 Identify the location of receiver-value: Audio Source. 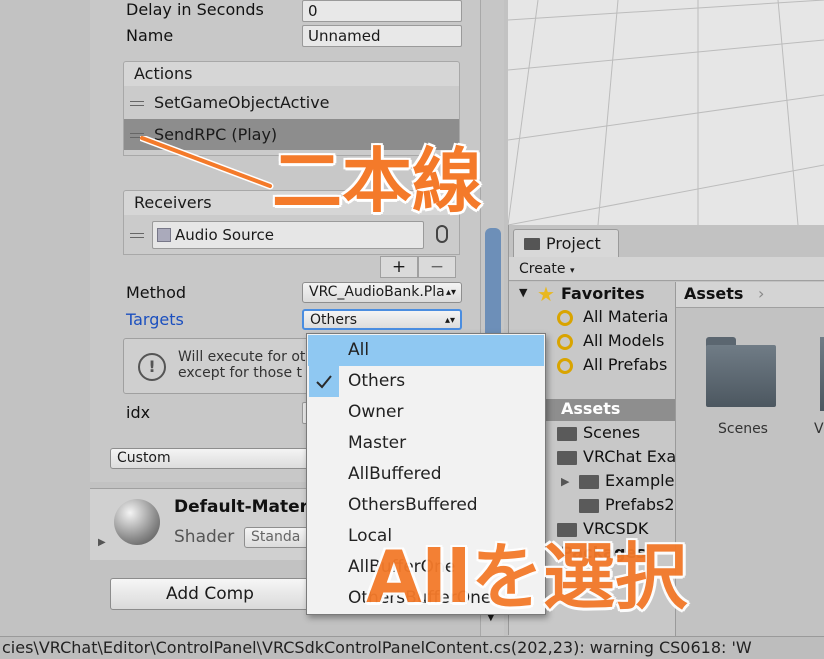
(224, 235).